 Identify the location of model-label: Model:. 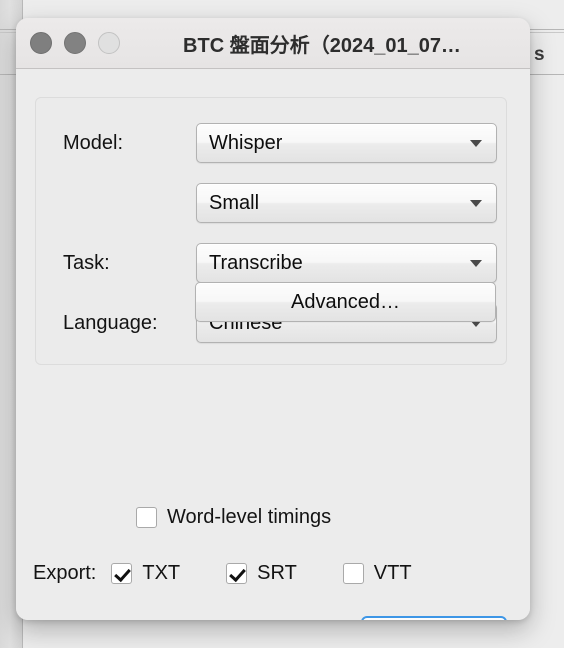
(93, 142).